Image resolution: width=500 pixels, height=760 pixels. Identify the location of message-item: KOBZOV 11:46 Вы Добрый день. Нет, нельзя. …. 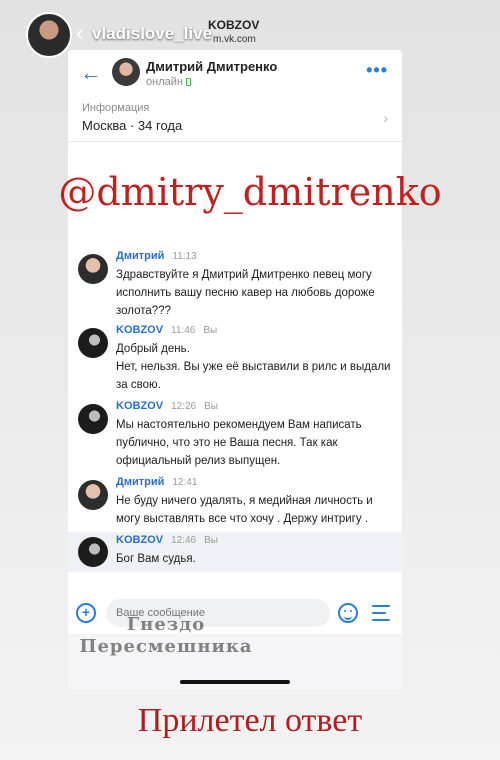
(235, 356).